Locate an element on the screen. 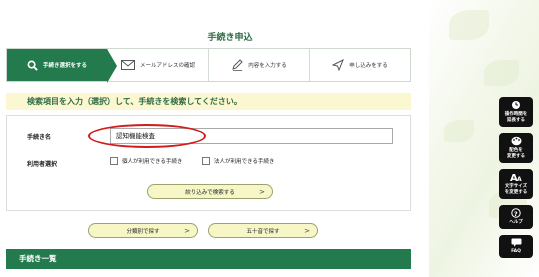 This screenshot has width=539, height=277. browse-by-kana-button: 五十音で探す > is located at coordinates (263, 230).